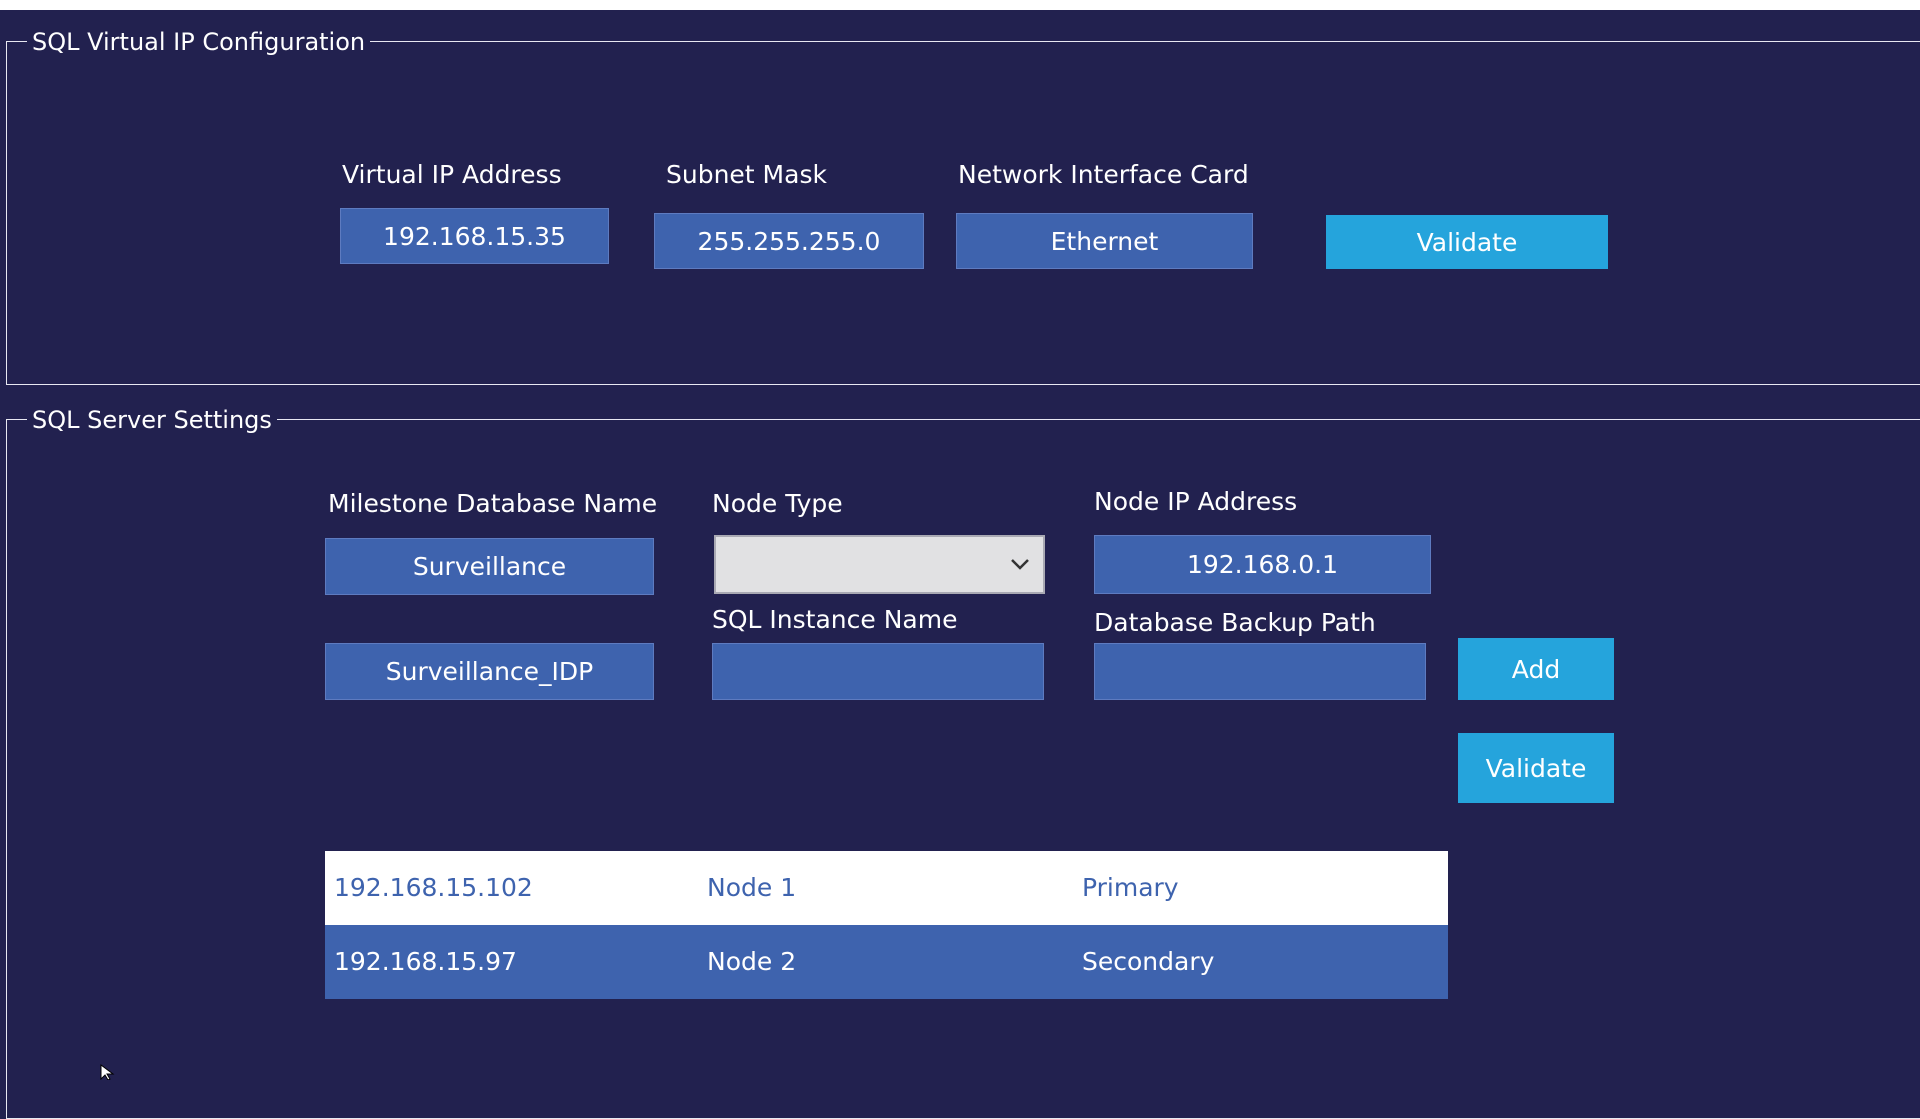  I want to click on node-type-dropdown, so click(879, 564).